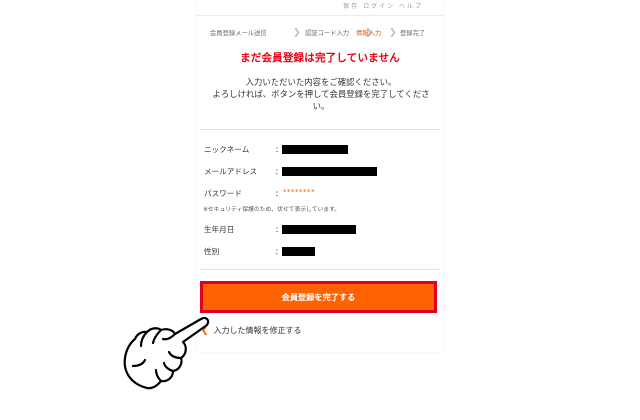 This screenshot has width=640, height=420. I want to click on progress-steps: 会員登録メール送信 ❯ 認証コード入力 ❯ 情報入力 ❯ 登録完了, so click(320, 35).